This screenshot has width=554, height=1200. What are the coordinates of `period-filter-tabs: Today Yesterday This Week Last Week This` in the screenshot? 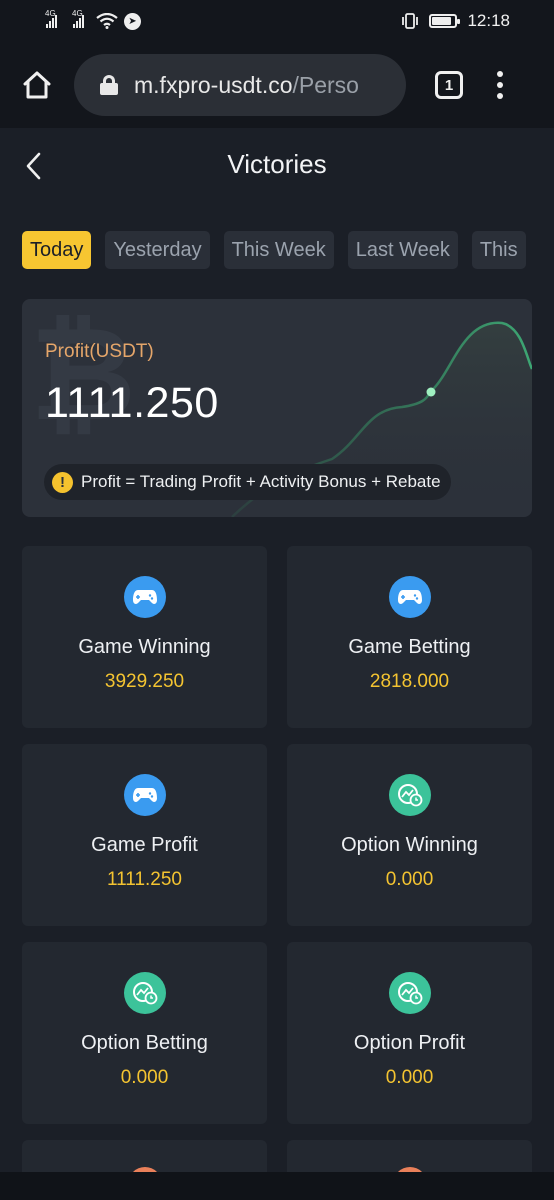 It's located at (288, 251).